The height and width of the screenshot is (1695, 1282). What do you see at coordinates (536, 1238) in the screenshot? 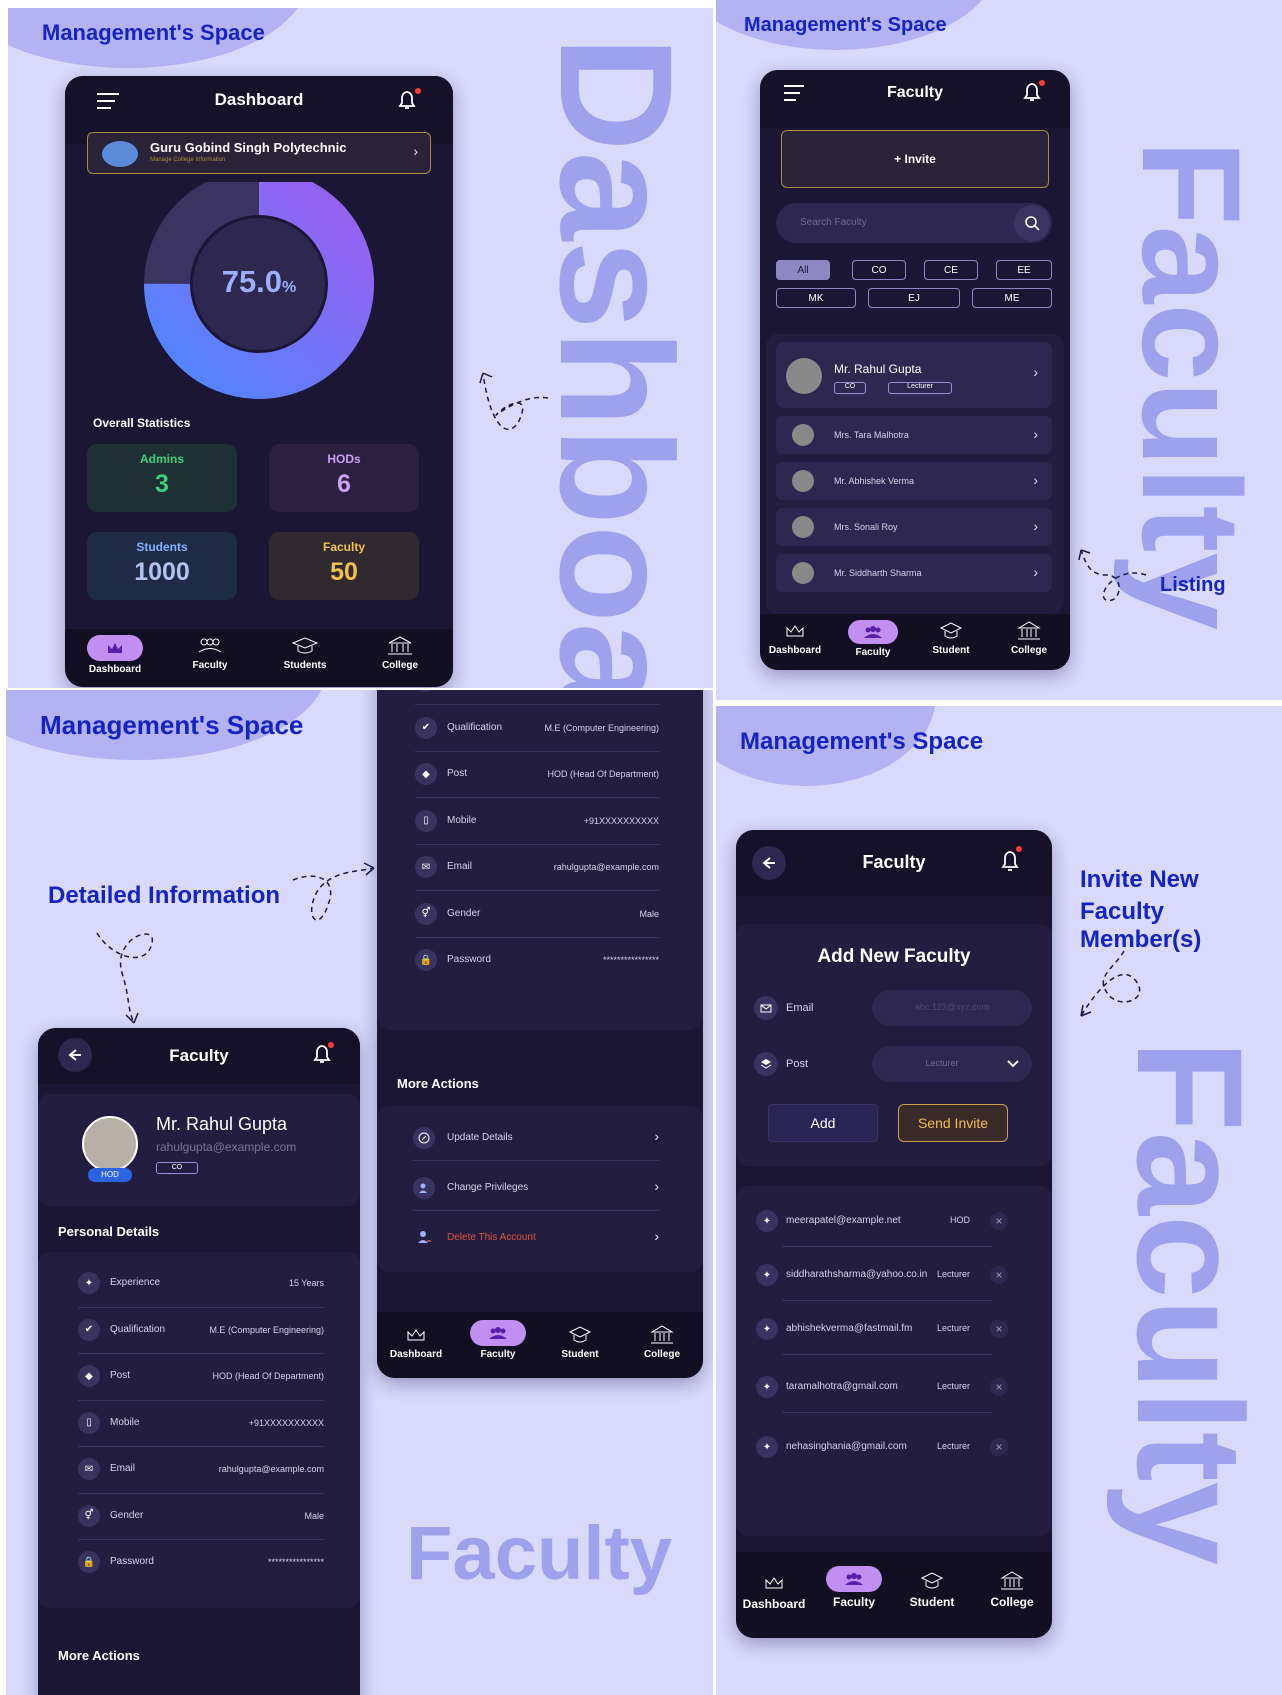
I see `delete-account-action: Delete This Account ›` at bounding box center [536, 1238].